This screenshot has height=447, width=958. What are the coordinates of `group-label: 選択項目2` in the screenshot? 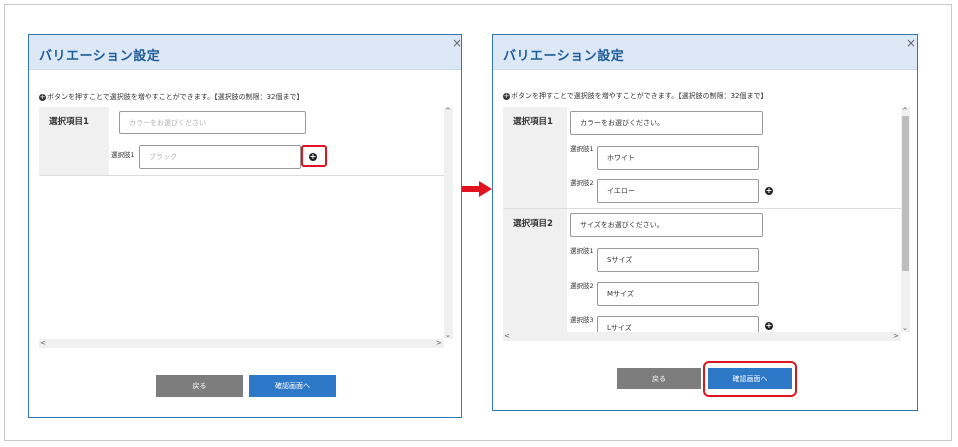 It's located at (533, 224).